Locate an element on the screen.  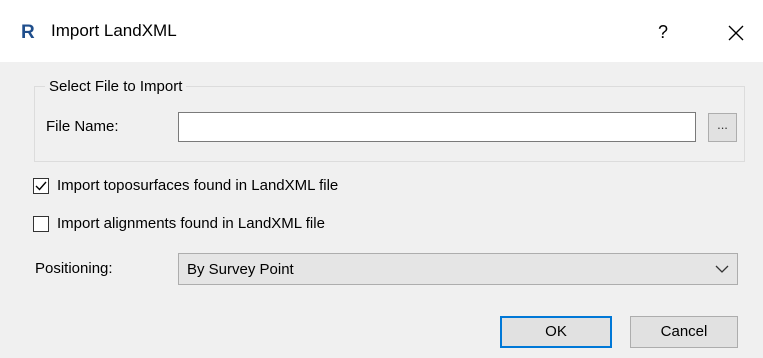
positioning-select: By Survey Point is located at coordinates (458, 269).